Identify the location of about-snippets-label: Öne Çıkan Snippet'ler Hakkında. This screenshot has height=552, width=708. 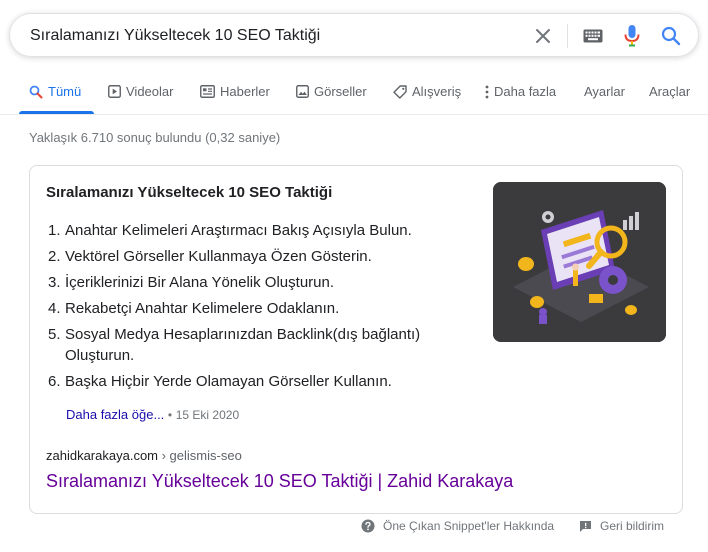
(469, 526).